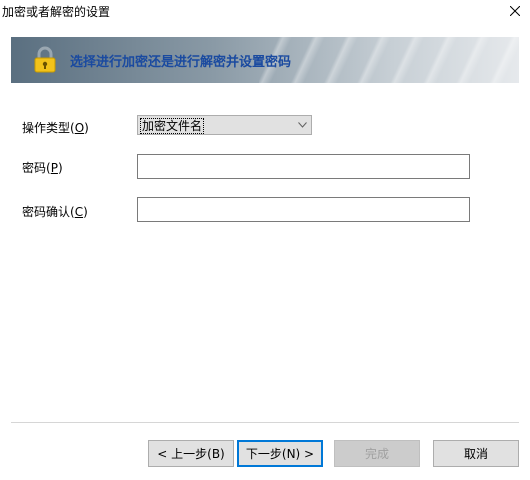  I want to click on finish-button: 完成, so click(377, 453).